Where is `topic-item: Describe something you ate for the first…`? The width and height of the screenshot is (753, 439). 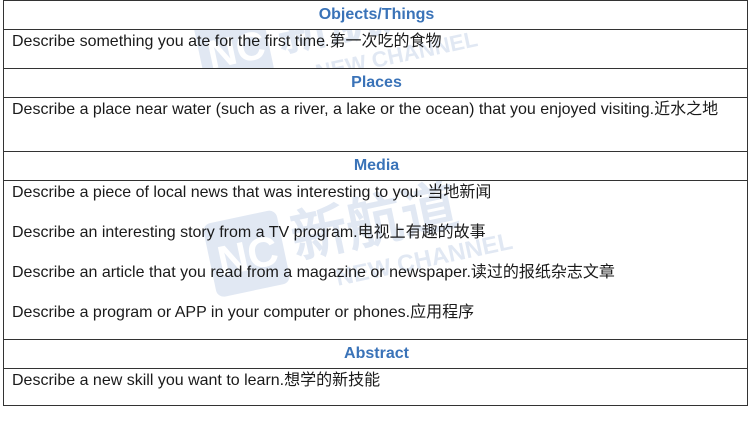 topic-item: Describe something you ate for the first… is located at coordinates (227, 41).